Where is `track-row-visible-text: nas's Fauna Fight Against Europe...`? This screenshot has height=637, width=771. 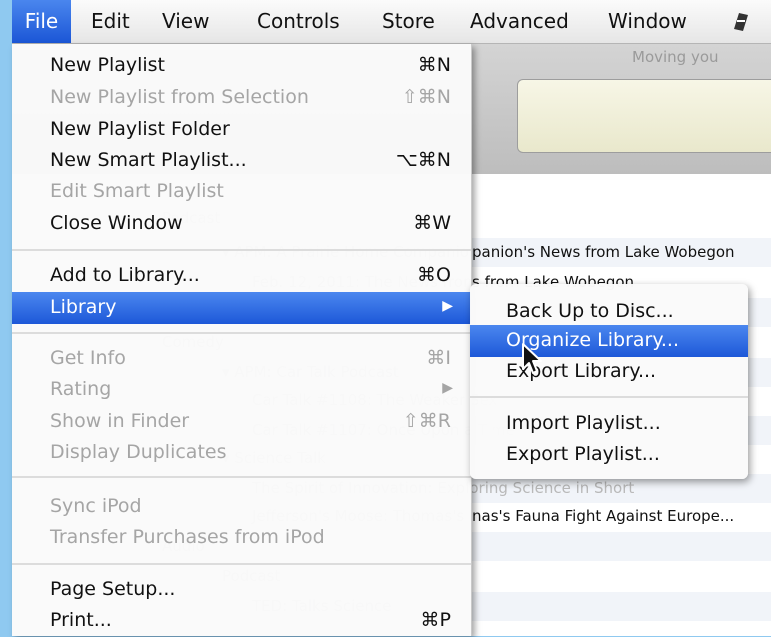
track-row-visible-text: nas's Fauna Fight Against Europe... is located at coordinates (603, 516).